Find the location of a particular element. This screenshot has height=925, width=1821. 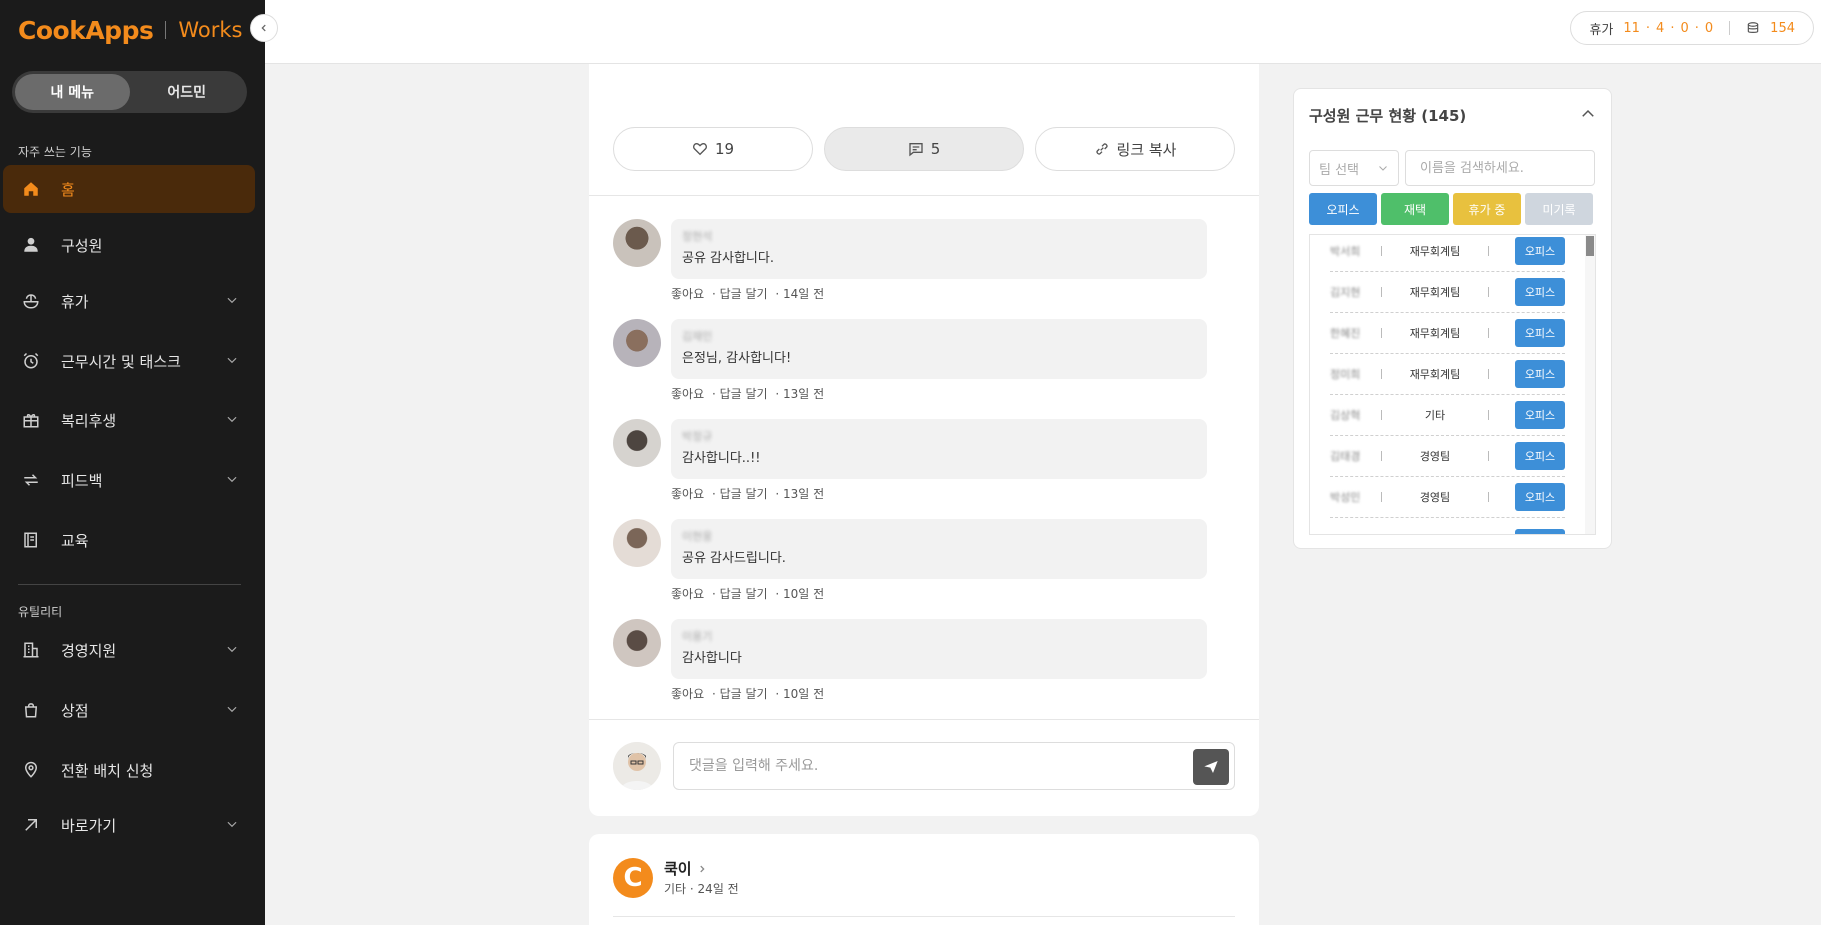

sidebar-item-label: 경영지원 is located at coordinates (89, 650).